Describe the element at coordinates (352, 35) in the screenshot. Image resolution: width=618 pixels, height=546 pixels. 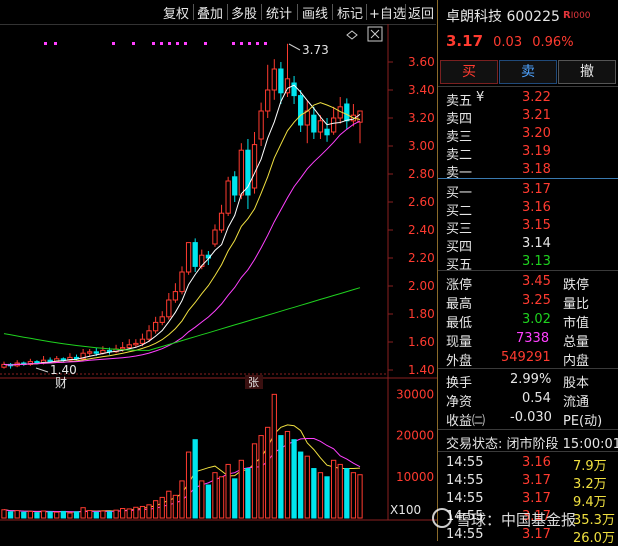
I see `diamond-icon` at that location.